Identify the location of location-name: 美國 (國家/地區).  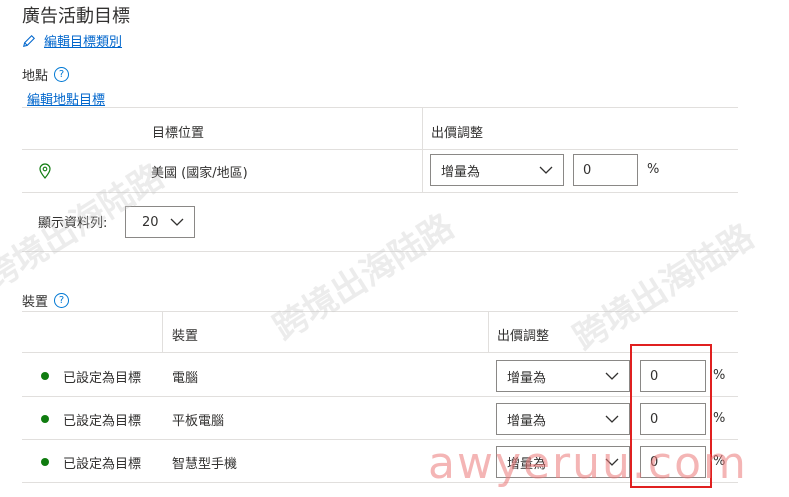
(199, 173).